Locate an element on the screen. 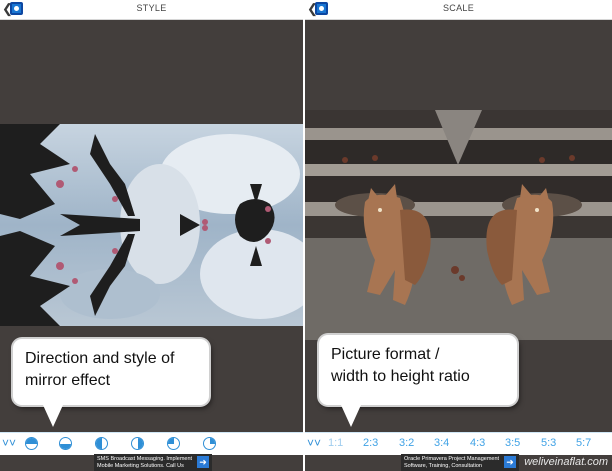 The height and width of the screenshot is (471, 612). callout-line-1: Direction and style of is located at coordinates (100, 358).